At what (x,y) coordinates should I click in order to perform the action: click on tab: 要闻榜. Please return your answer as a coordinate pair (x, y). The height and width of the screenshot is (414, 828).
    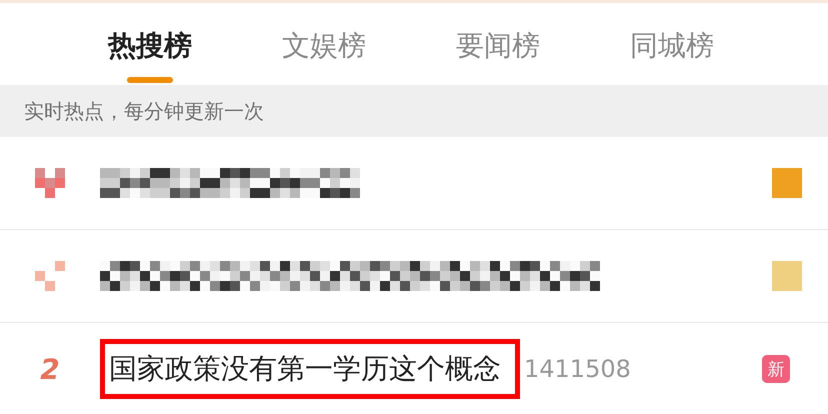
    Looking at the image, I should click on (543, 34).